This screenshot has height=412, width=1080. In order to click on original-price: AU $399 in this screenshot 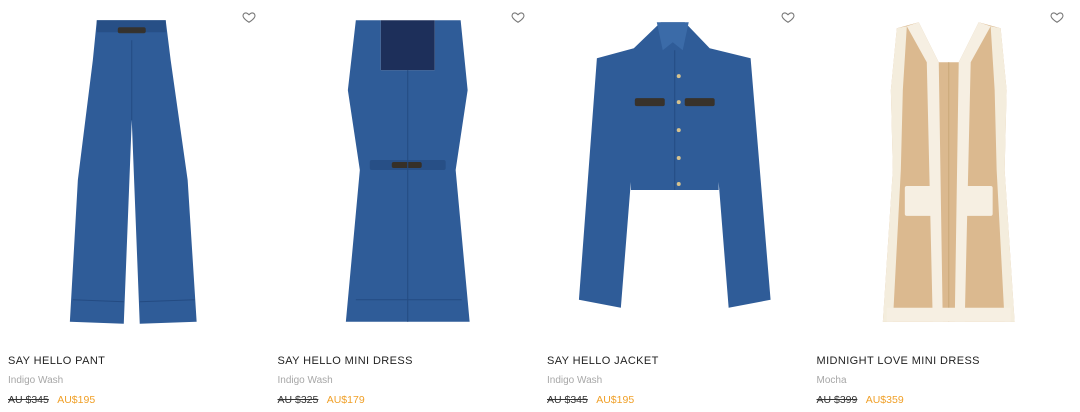, I will do `click(837, 400)`.